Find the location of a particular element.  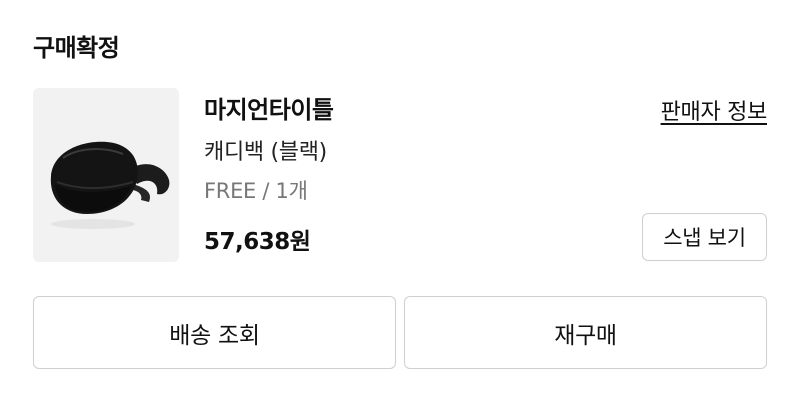

order-status-title: 구매확정 is located at coordinates (76, 48).